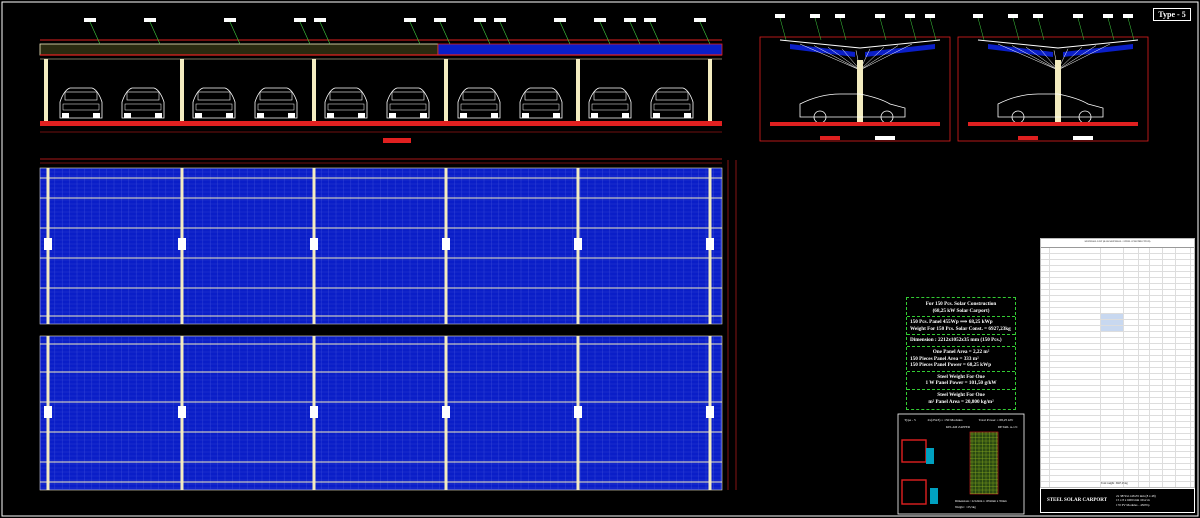 The height and width of the screenshot is (518, 1200). Describe the element at coordinates (961, 394) in the screenshot. I see `notes-steel-area-1: Steel Weight For One` at that location.